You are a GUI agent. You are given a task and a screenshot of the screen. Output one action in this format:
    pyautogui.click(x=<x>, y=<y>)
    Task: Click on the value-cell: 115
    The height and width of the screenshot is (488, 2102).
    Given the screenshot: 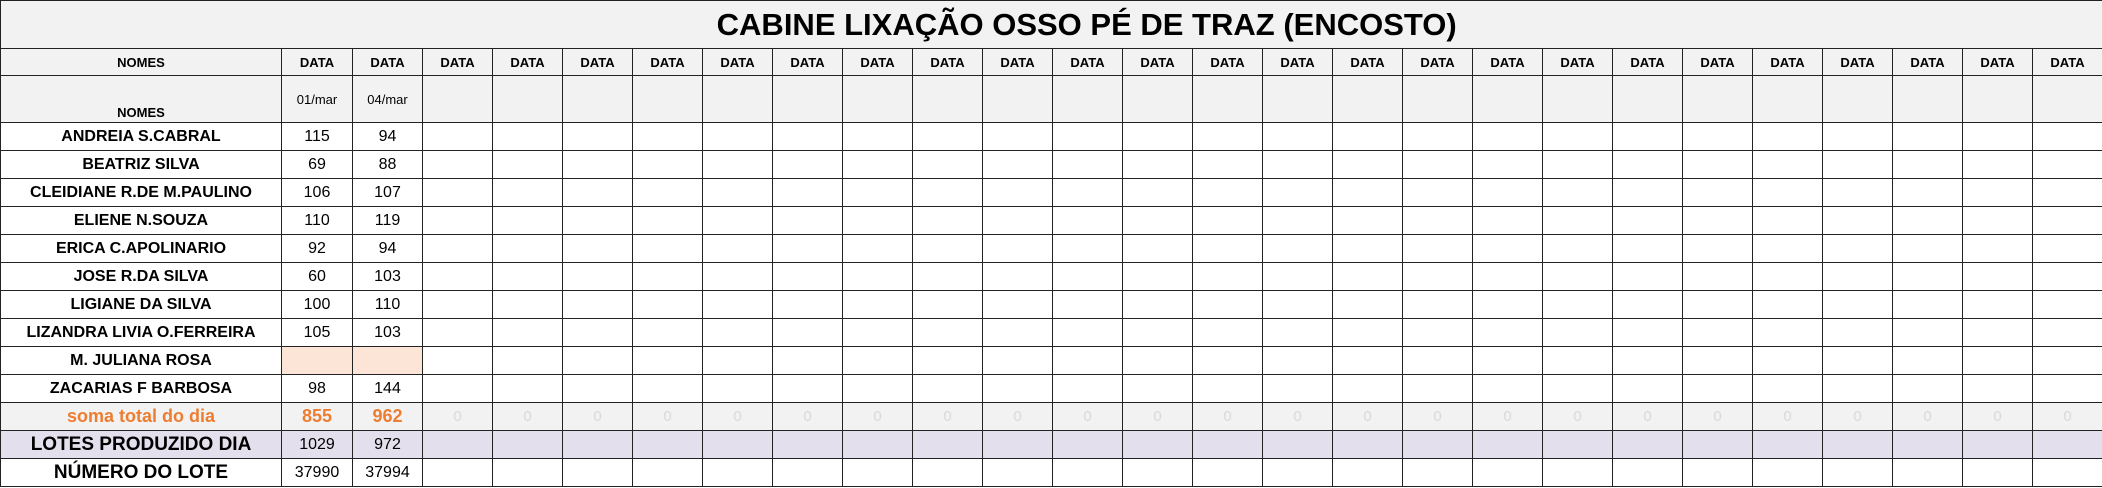 What is the action you would take?
    pyautogui.click(x=317, y=136)
    